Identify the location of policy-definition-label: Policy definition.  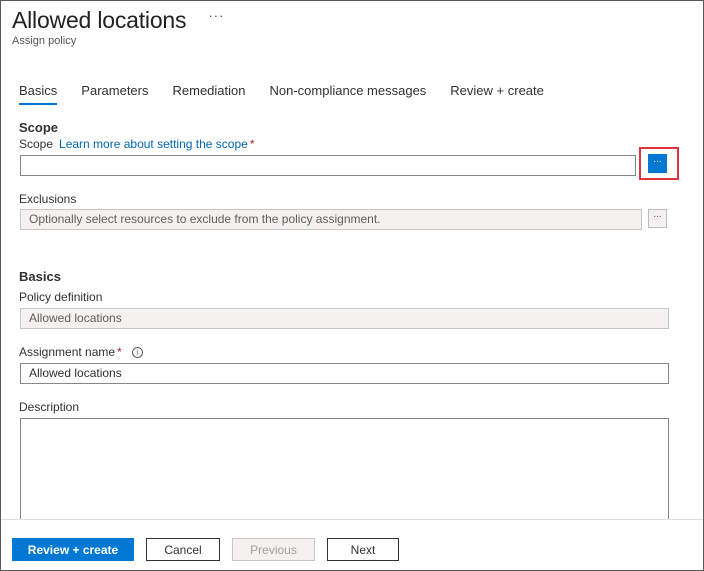
(61, 297).